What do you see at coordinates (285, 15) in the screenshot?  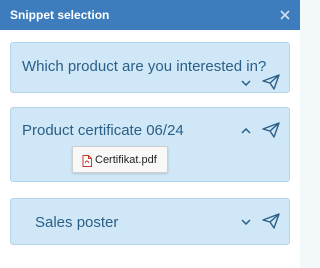 I see `close-icon` at bounding box center [285, 15].